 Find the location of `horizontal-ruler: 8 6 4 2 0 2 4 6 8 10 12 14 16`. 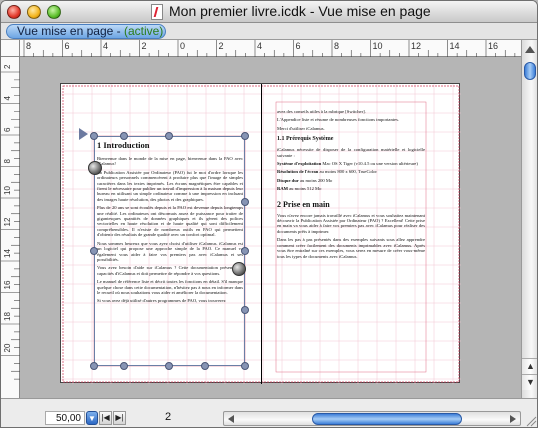

horizontal-ruler: 8 6 4 2 0 2 4 6 8 10 12 14 16 is located at coordinates (270, 48).